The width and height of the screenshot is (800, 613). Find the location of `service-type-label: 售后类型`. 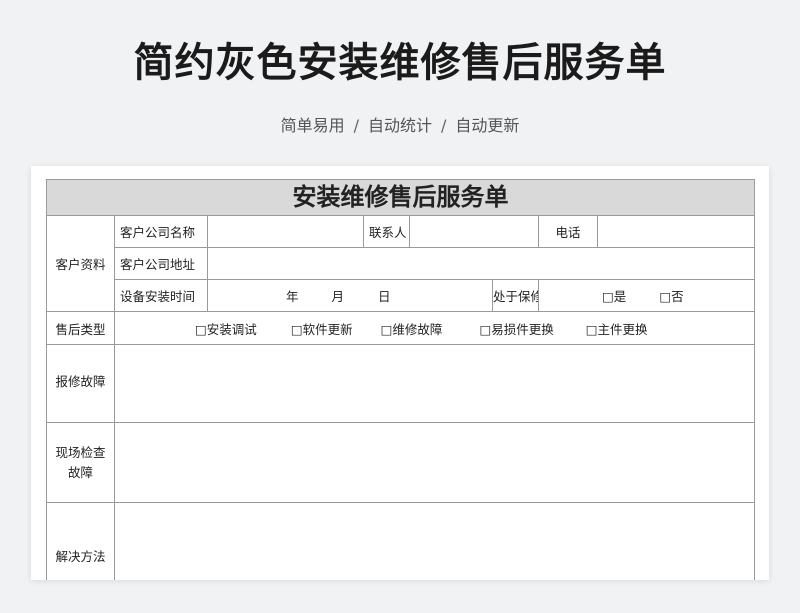

service-type-label: 售后类型 is located at coordinates (80, 328).